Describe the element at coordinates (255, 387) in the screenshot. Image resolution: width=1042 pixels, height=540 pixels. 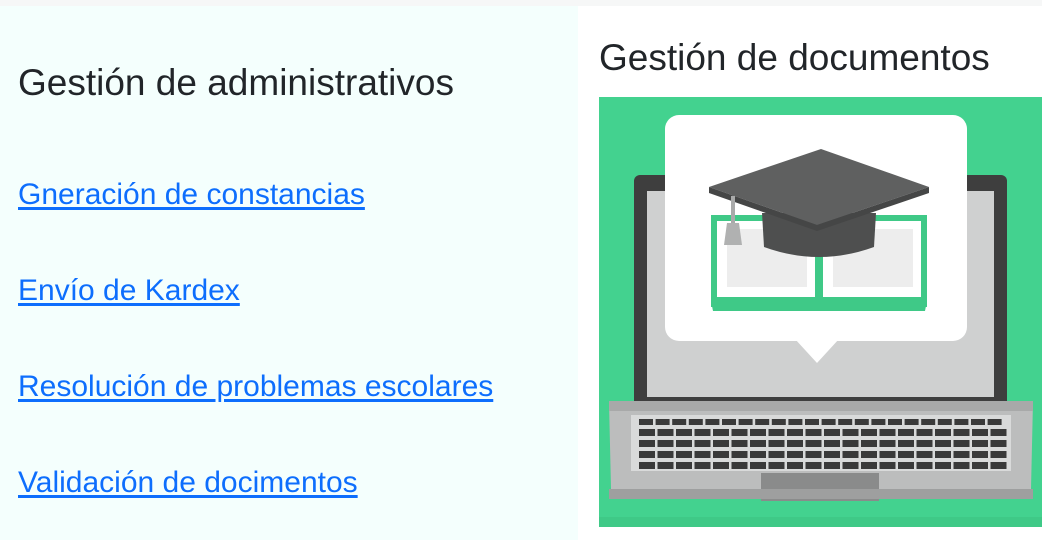
I see `link-problemas-escolares: Resolución de problemas escolares` at that location.